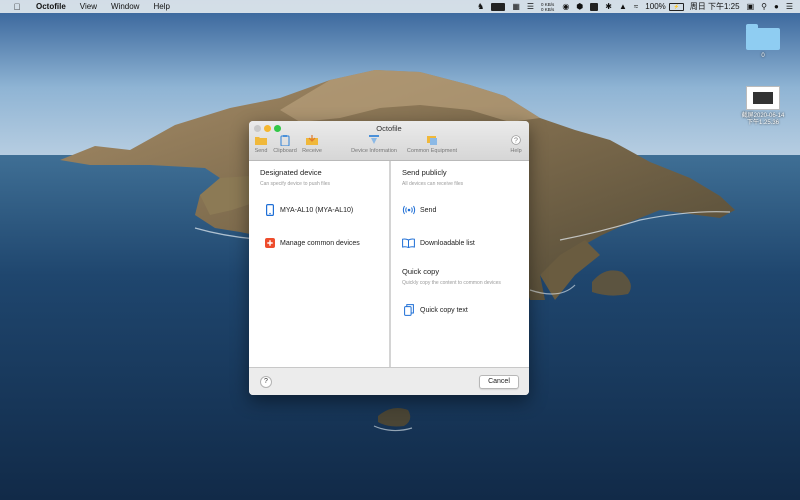 The height and width of the screenshot is (500, 800). What do you see at coordinates (480, 6) in the screenshot?
I see `octopus-status-icon: ♞` at bounding box center [480, 6].